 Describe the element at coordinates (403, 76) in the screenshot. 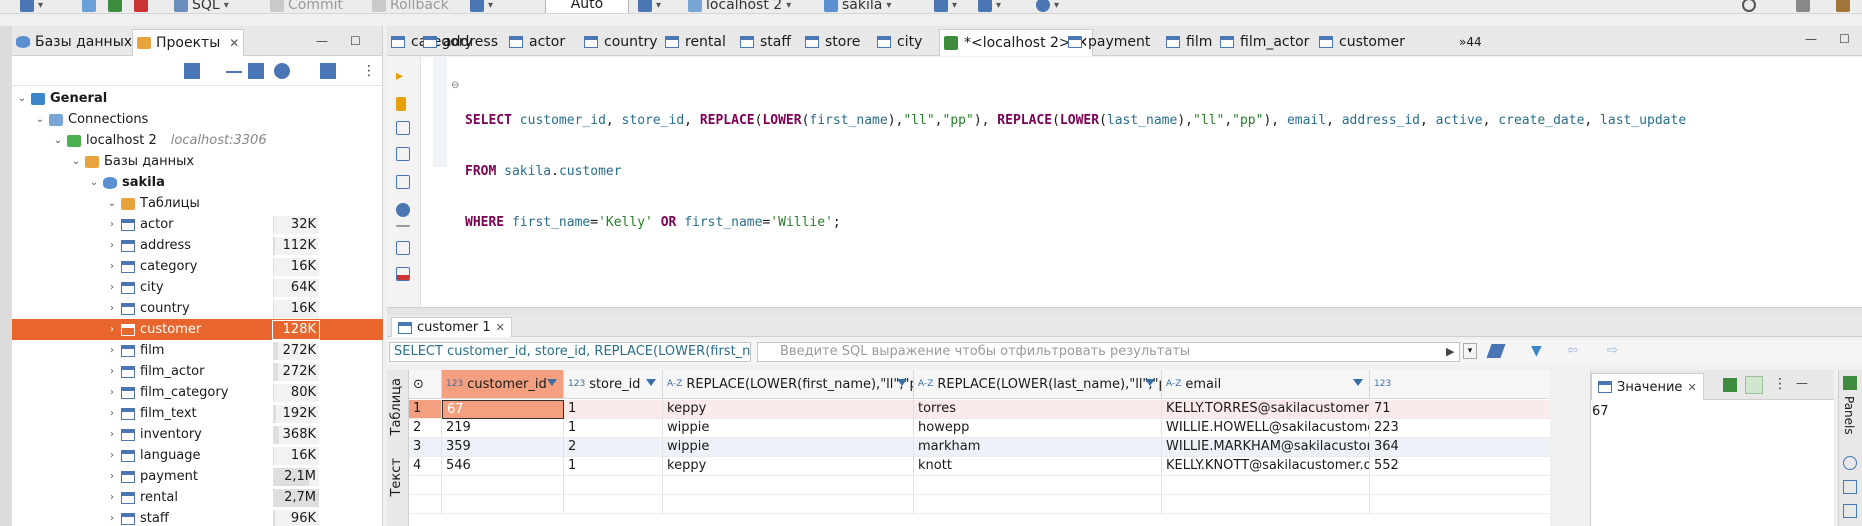

I see `execute-statement-icon: ▸` at that location.